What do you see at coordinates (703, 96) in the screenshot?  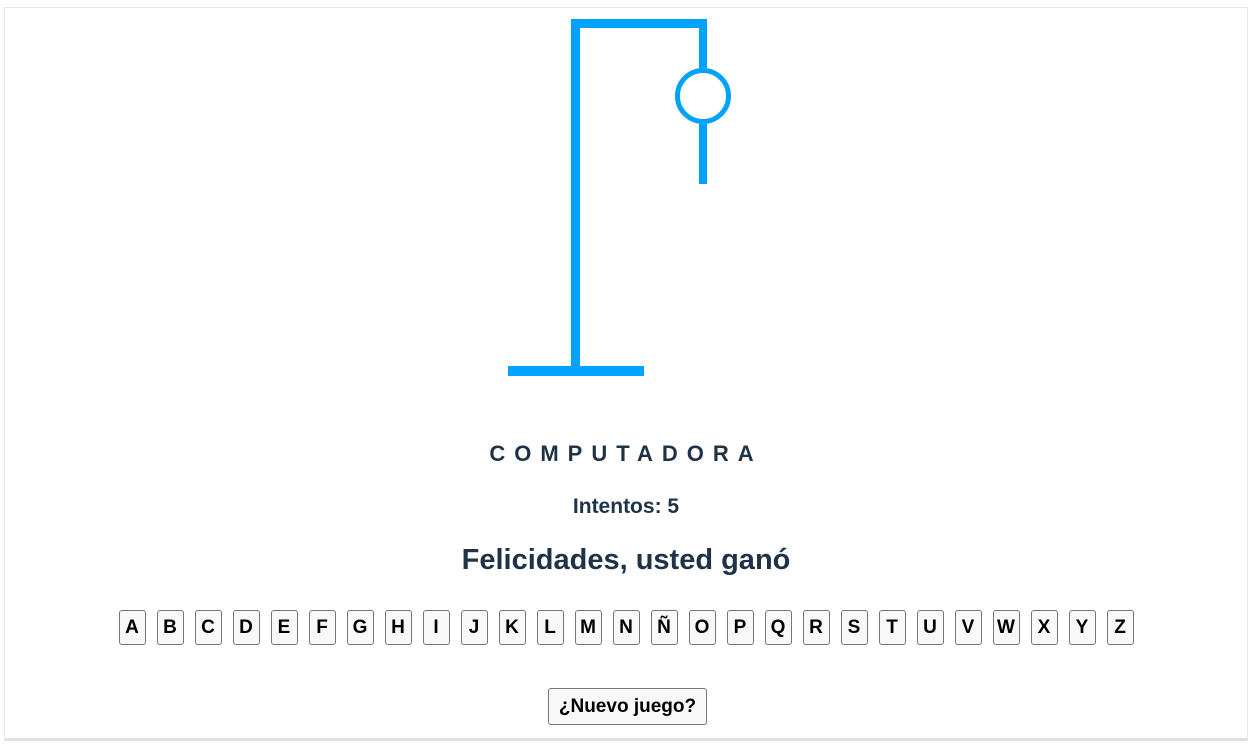 I see `hangman-head` at bounding box center [703, 96].